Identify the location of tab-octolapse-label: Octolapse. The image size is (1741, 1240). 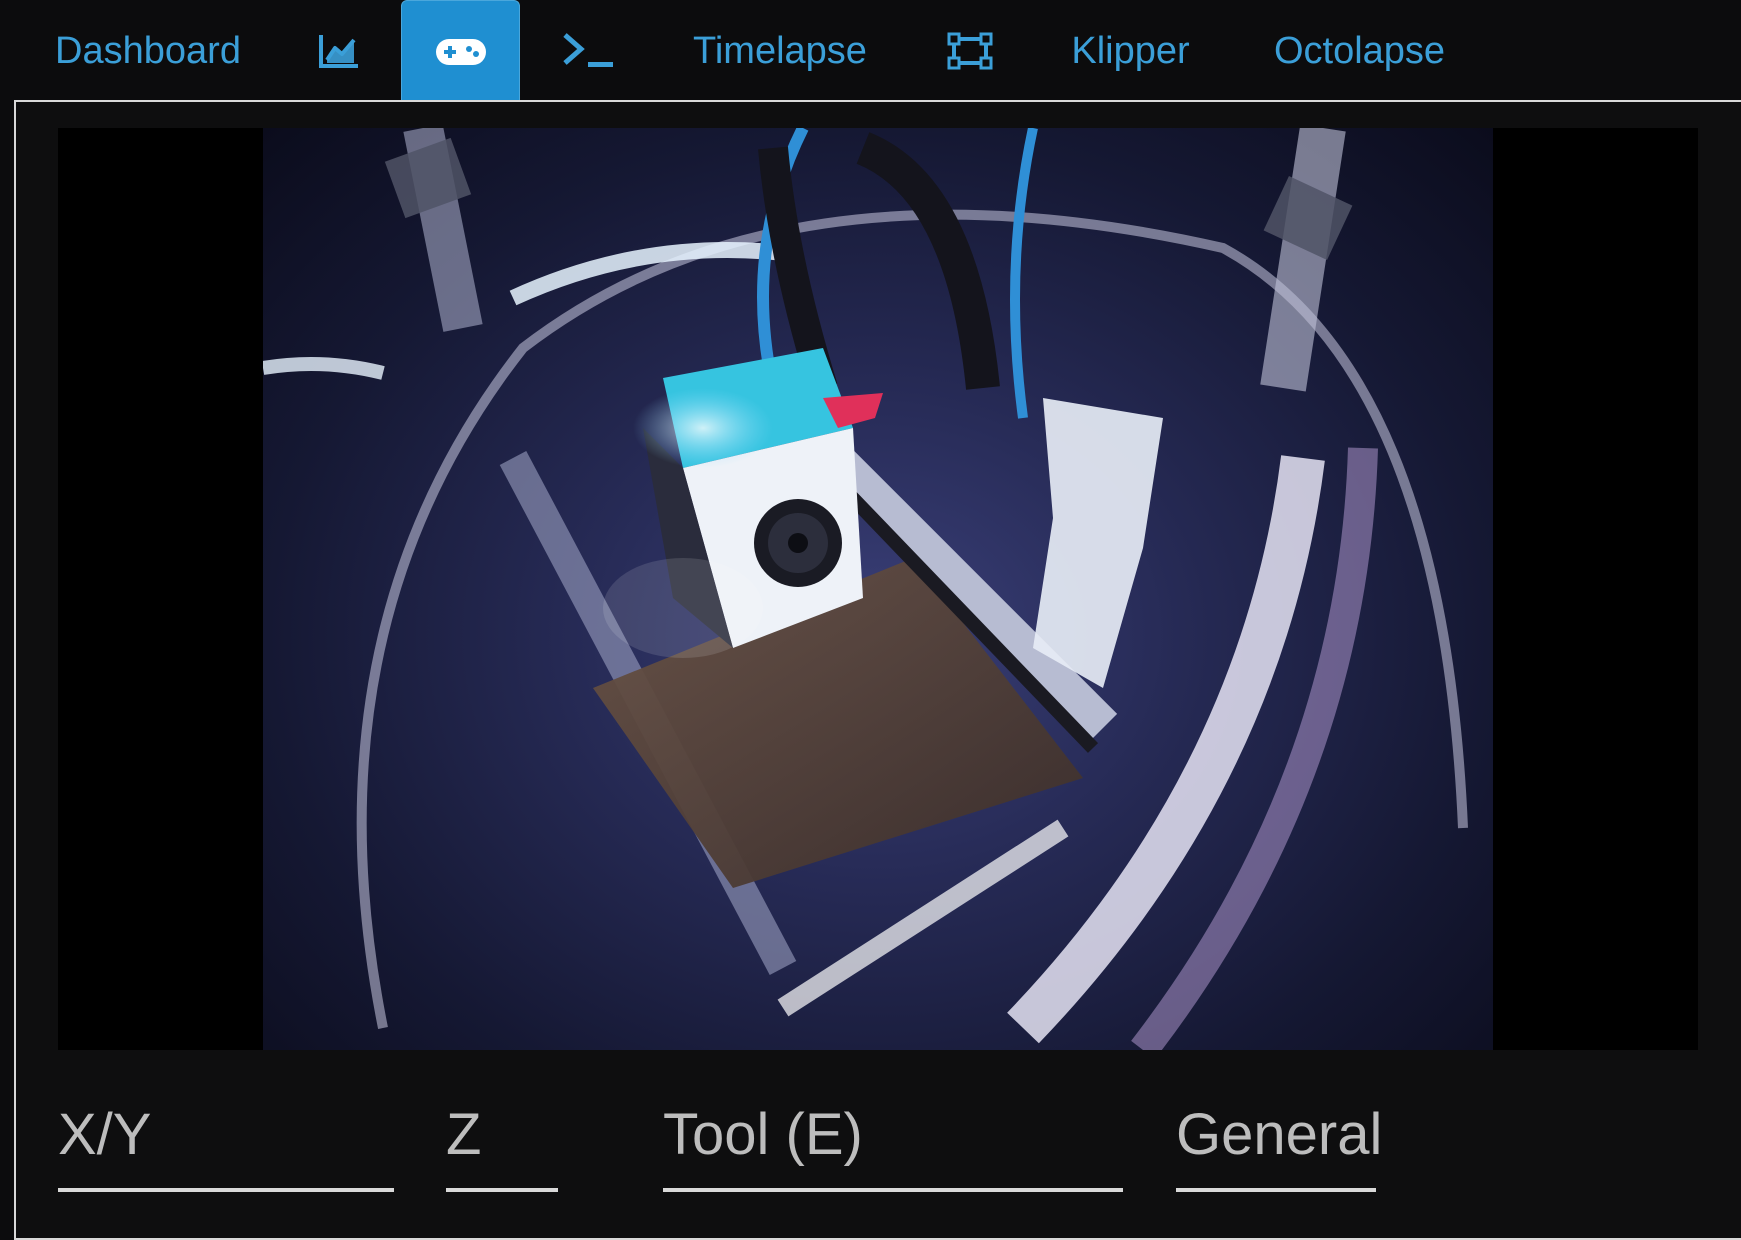
(1359, 50).